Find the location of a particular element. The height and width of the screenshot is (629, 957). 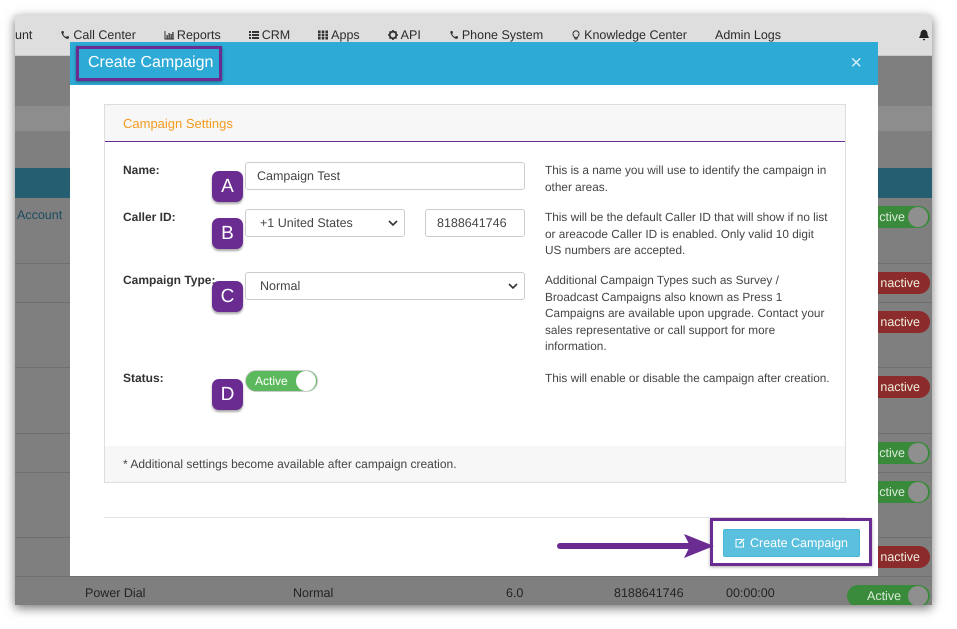

panel-title: Campaign Settings is located at coordinates (178, 123).